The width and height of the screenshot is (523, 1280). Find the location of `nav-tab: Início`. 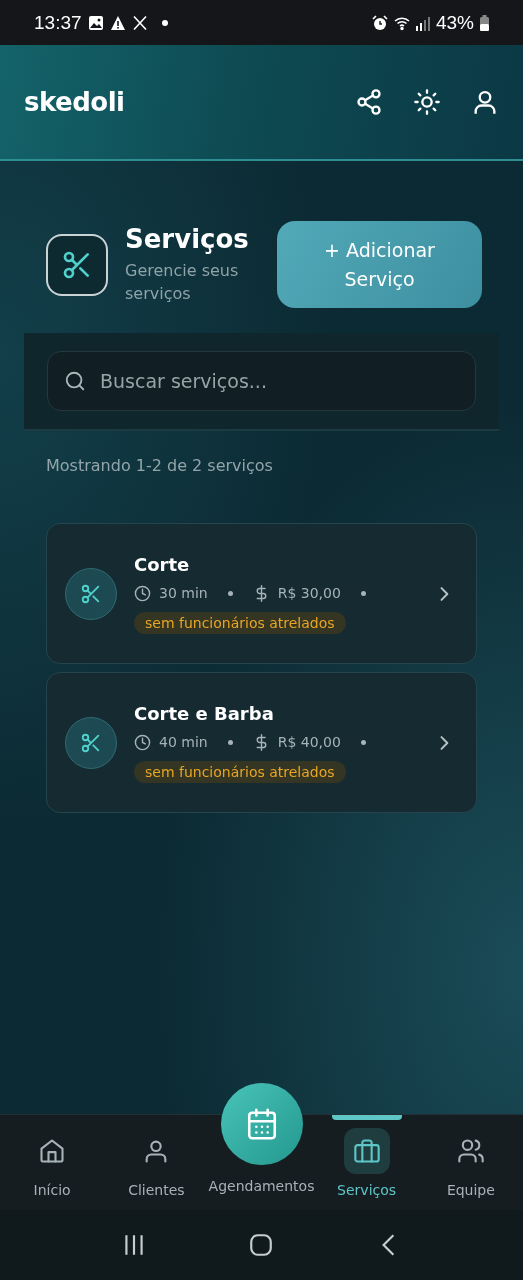

nav-tab: Início is located at coordinates (52, 1162).